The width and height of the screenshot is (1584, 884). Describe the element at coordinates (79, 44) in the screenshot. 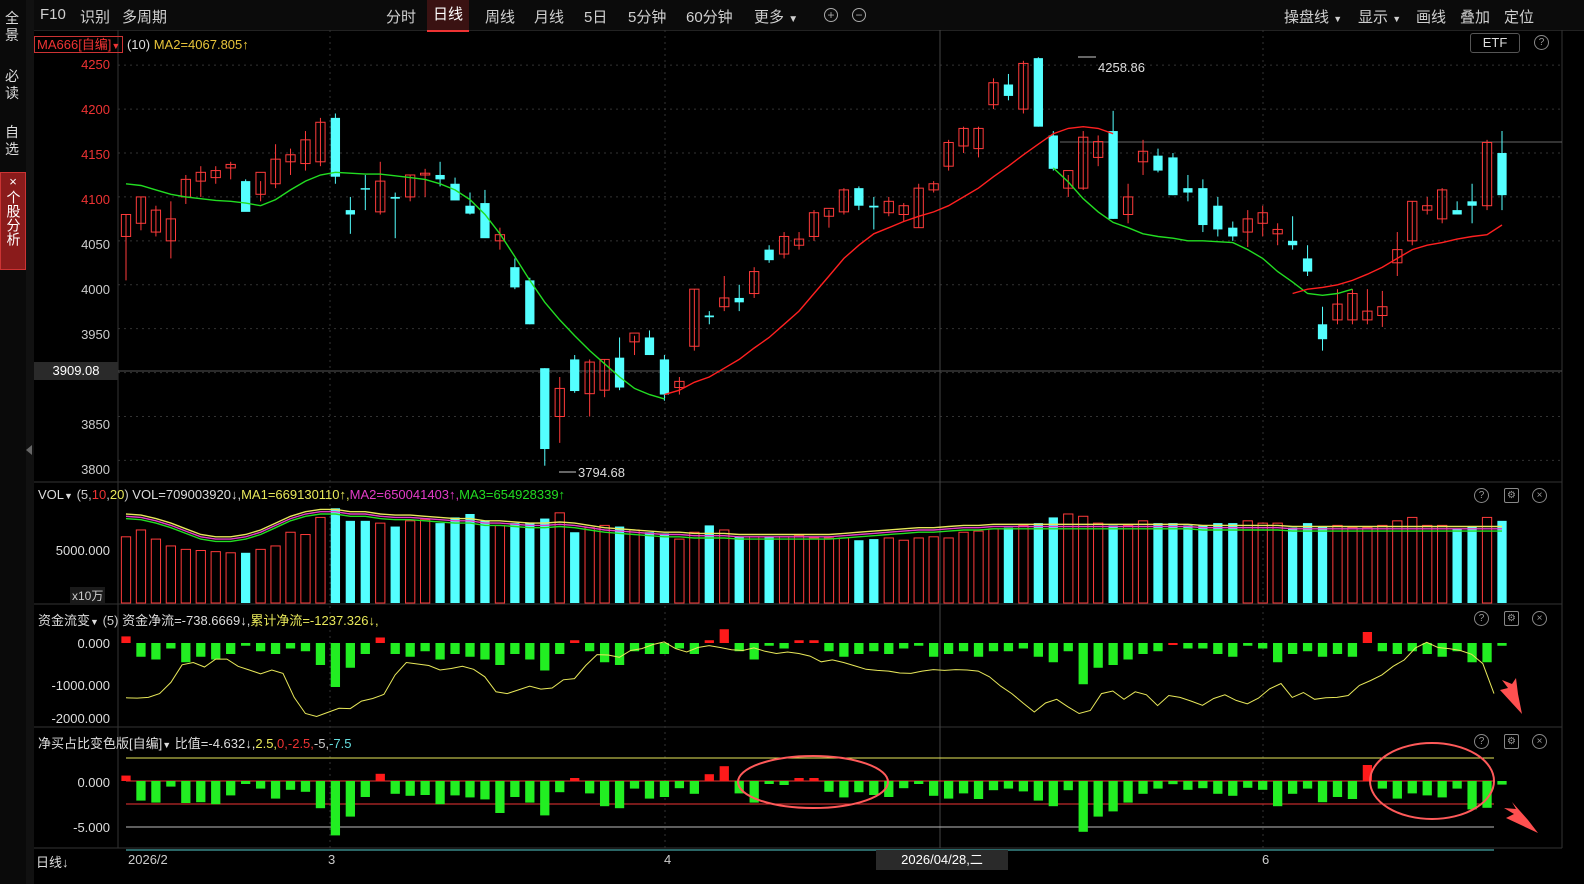

I see `indicator-select: MA666[自编]▼` at that location.